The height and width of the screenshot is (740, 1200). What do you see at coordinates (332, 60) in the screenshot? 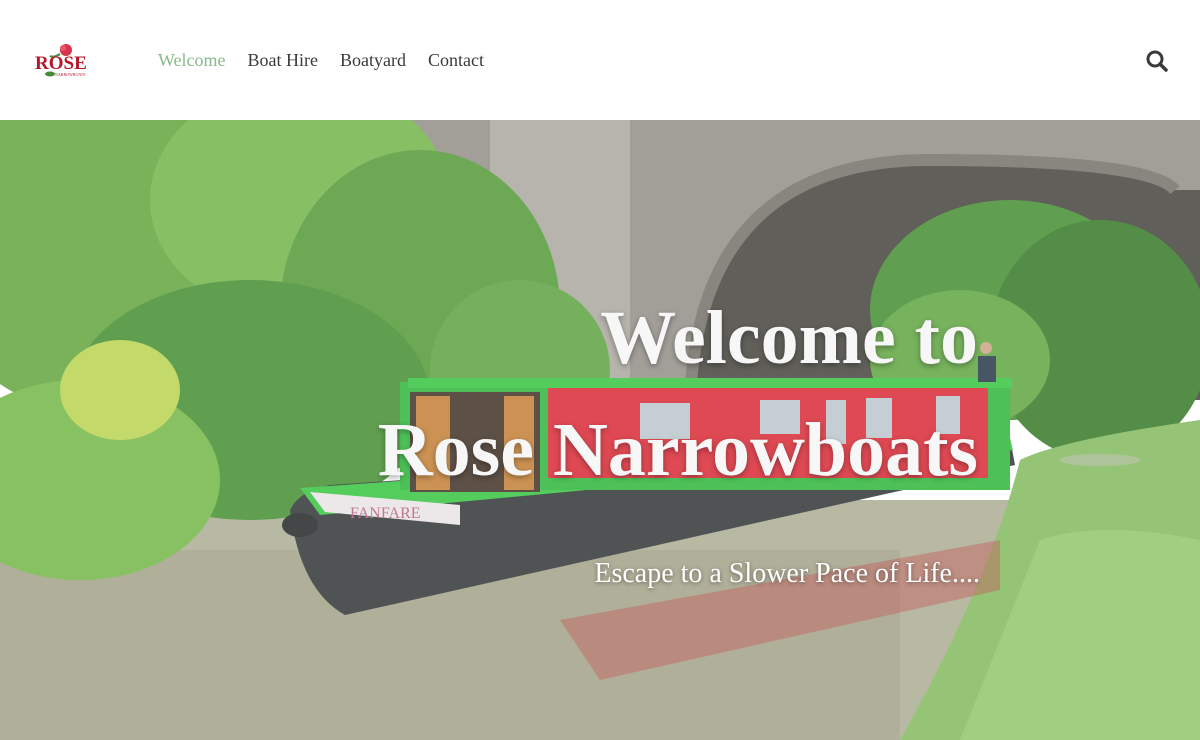
I see `main-nav: Welcome Boat Hire Boatyard Contact` at bounding box center [332, 60].